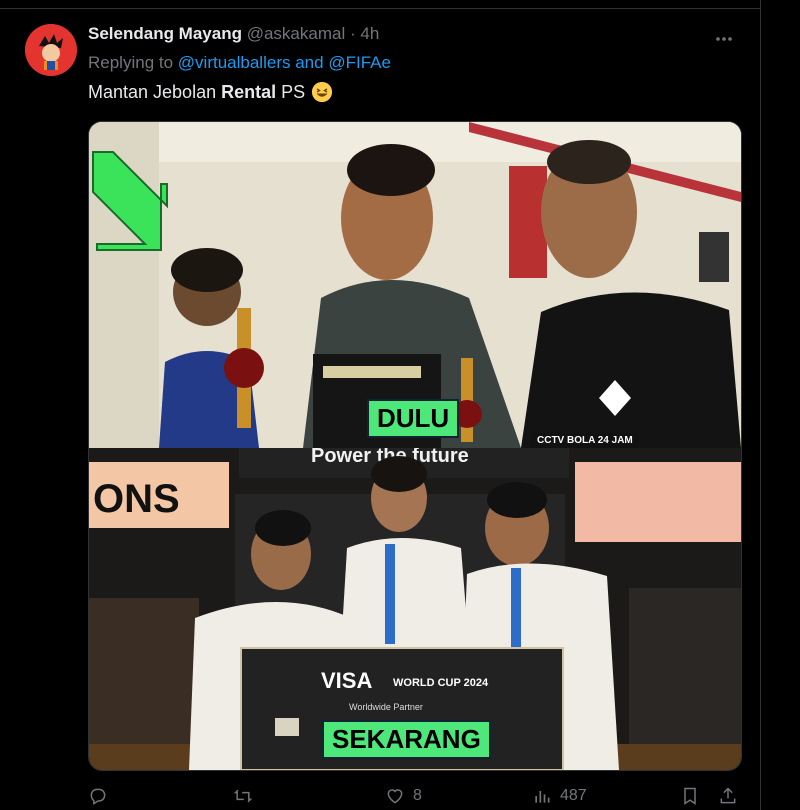 Image resolution: width=800 pixels, height=810 pixels. What do you see at coordinates (155, 92) in the screenshot?
I see `text-part: Mantan Jebolan` at bounding box center [155, 92].